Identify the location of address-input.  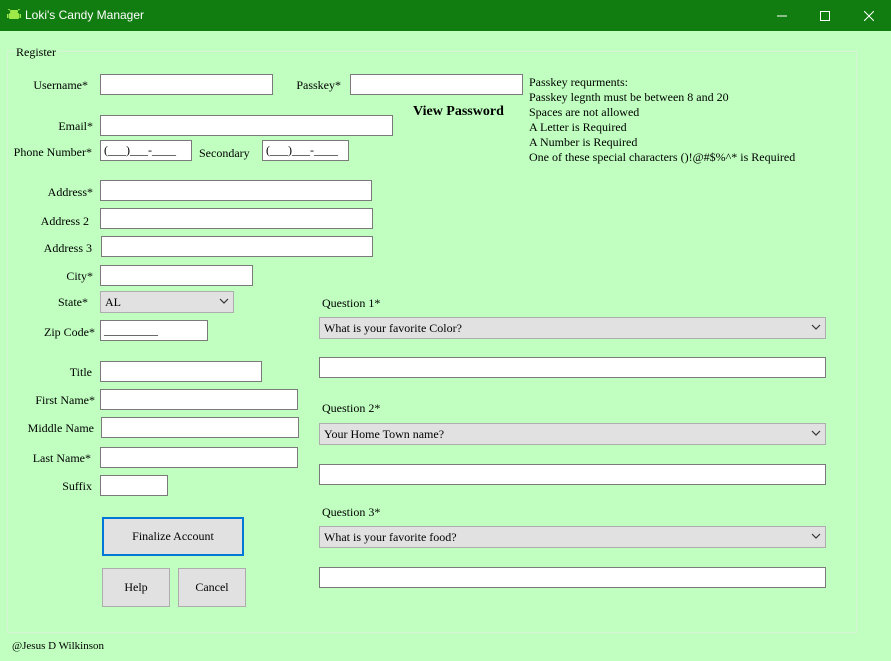
(236, 190).